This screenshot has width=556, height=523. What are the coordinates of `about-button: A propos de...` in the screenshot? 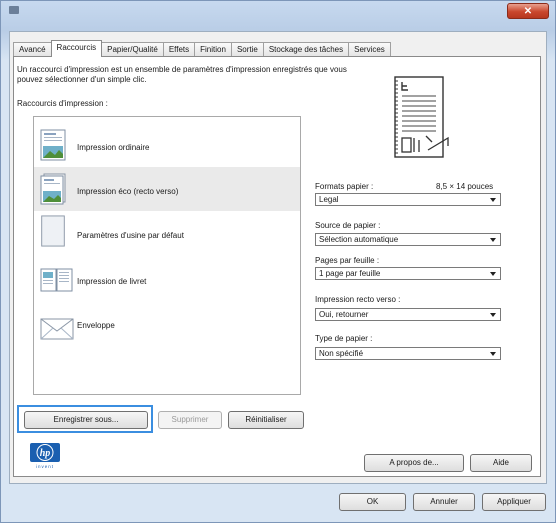 It's located at (414, 463).